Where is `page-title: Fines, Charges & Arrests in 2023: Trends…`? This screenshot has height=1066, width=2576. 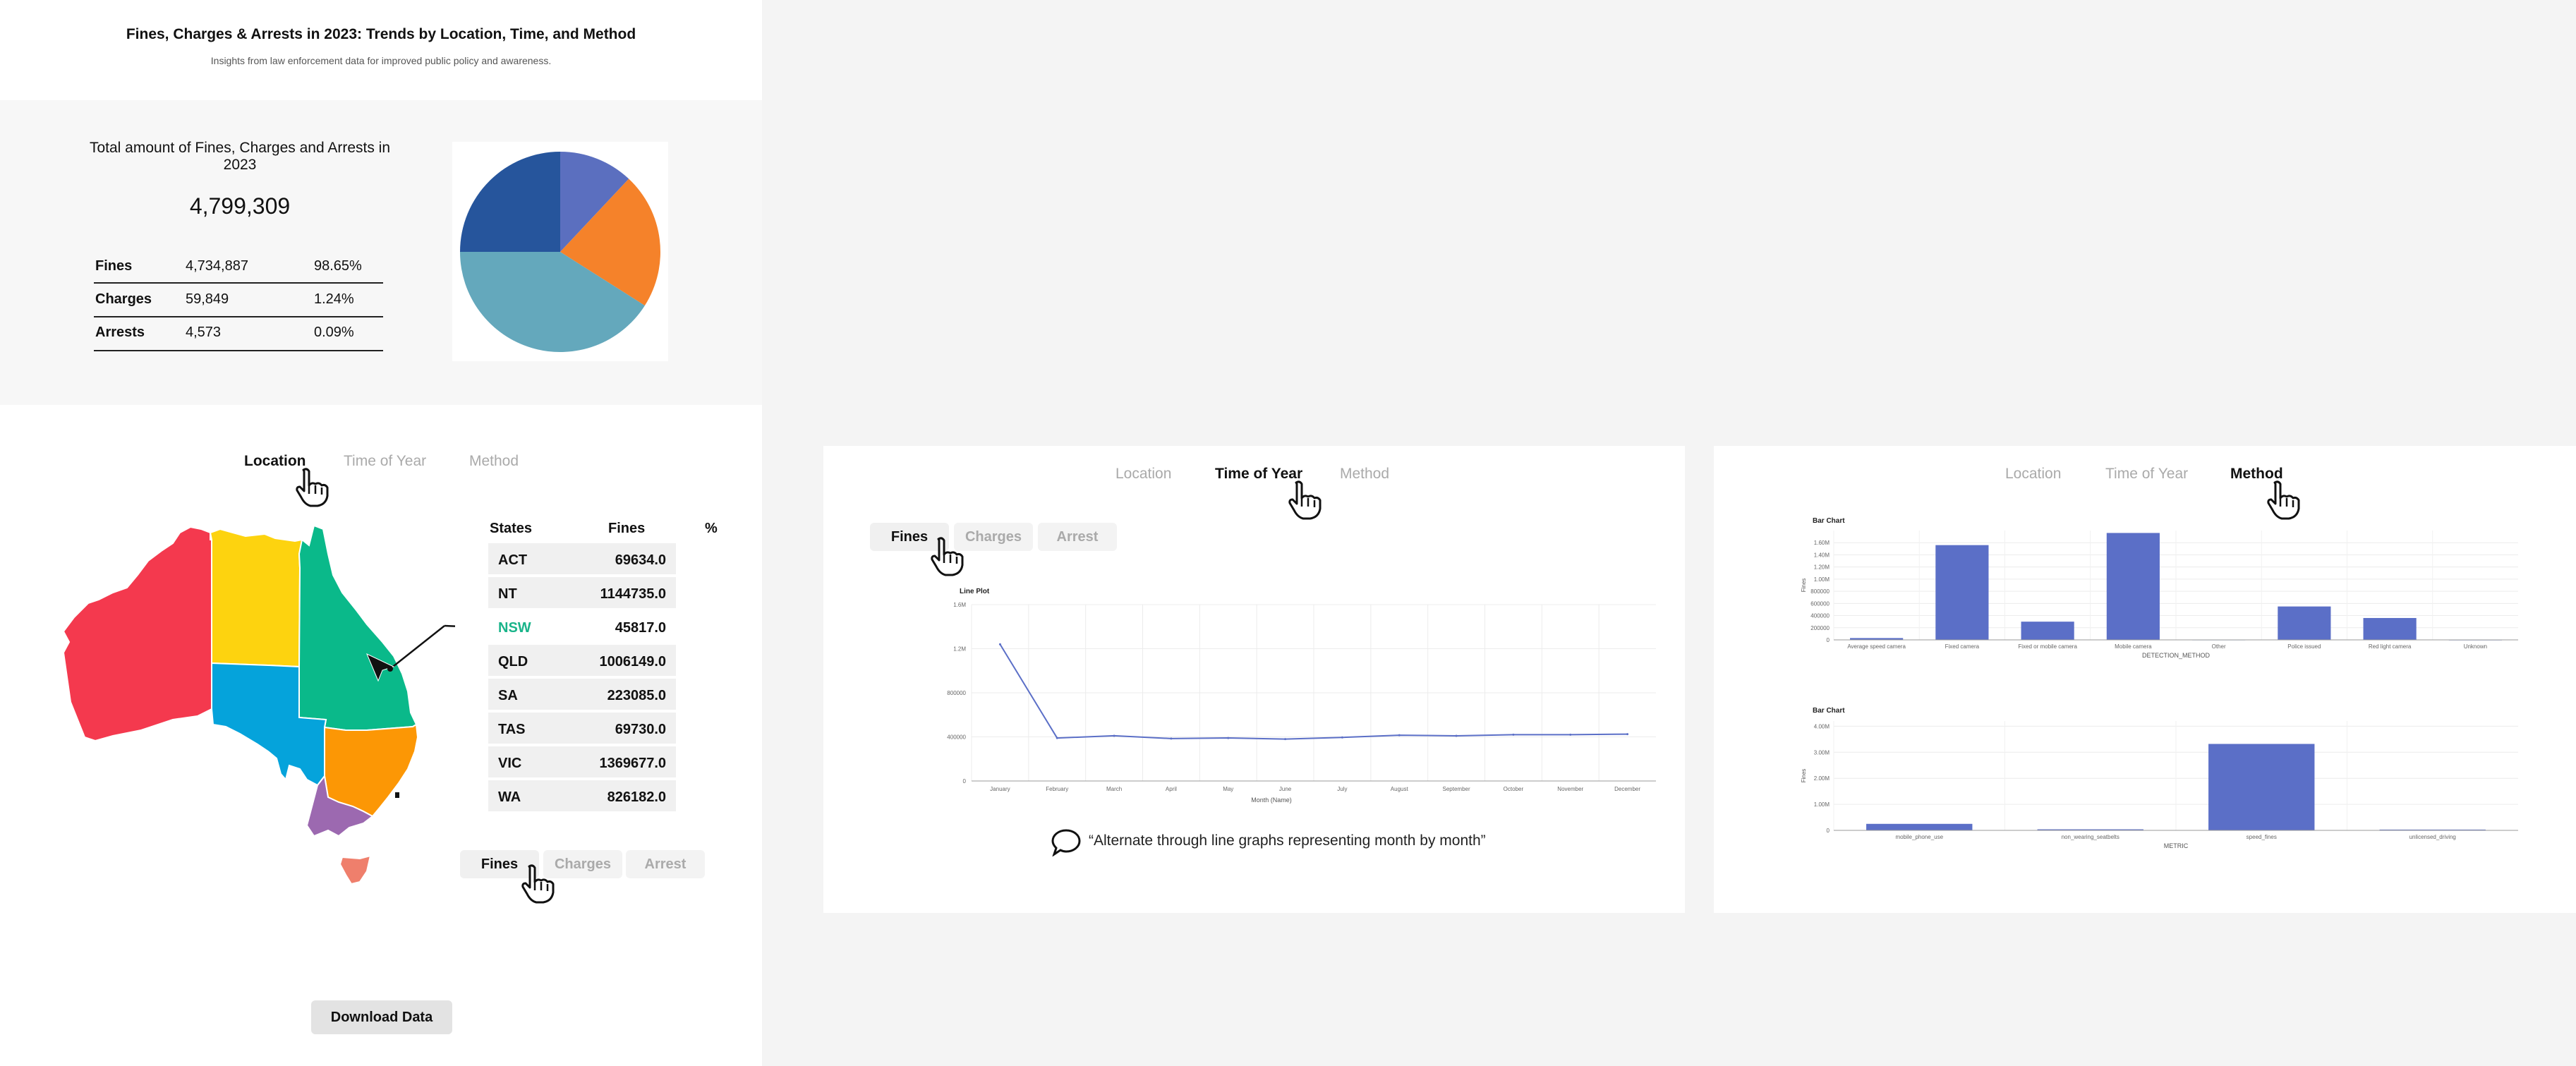 page-title: Fines, Charges & Arrests in 2023: Trends… is located at coordinates (381, 34).